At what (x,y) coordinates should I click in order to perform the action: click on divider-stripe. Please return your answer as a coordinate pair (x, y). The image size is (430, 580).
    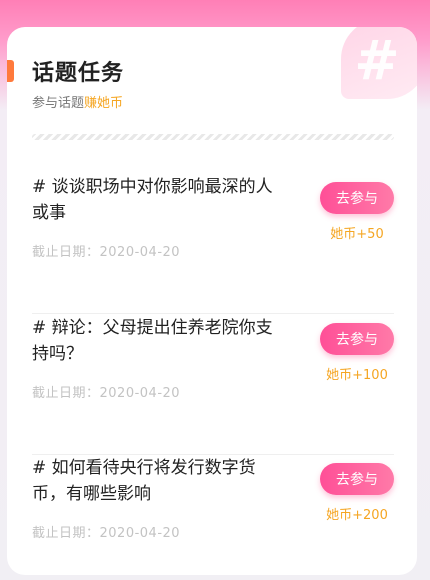
    Looking at the image, I should click on (213, 137).